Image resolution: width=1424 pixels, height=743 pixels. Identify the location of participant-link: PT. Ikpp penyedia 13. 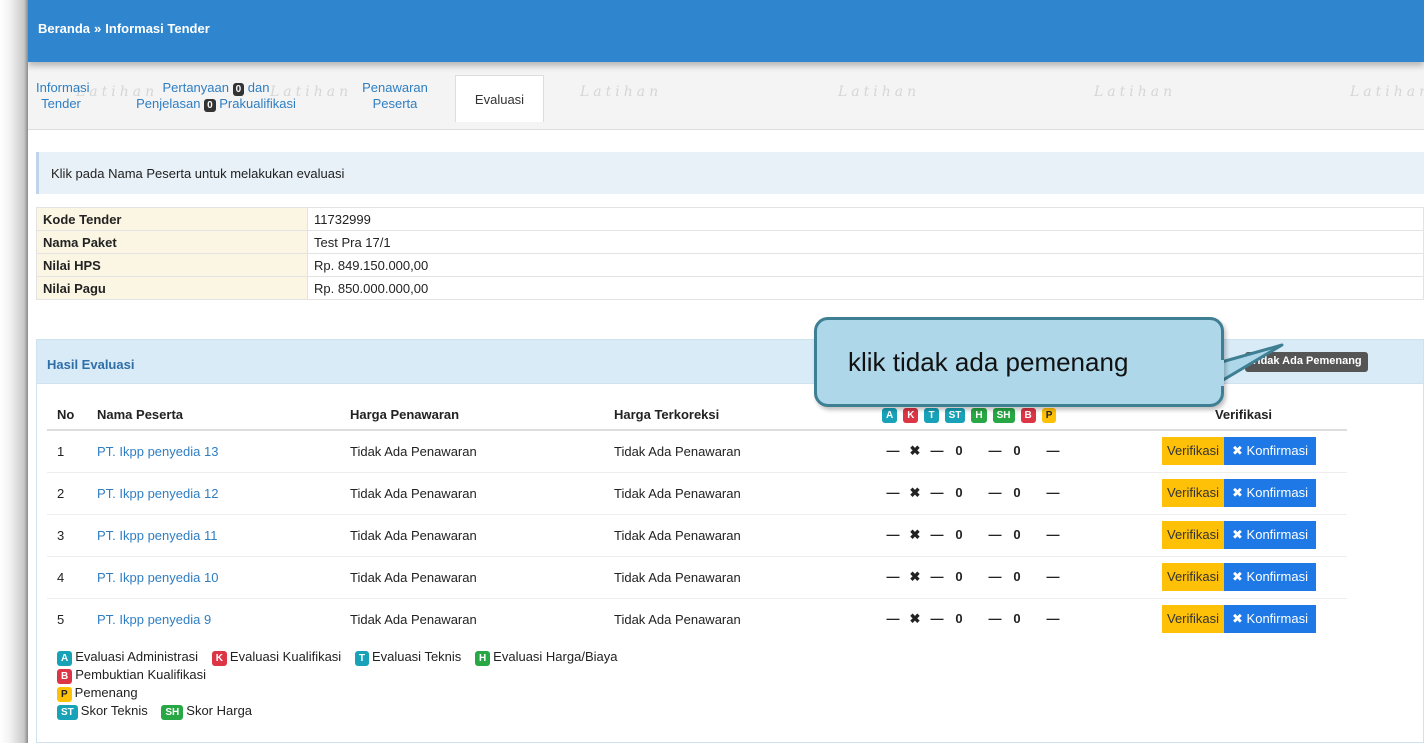
(157, 451).